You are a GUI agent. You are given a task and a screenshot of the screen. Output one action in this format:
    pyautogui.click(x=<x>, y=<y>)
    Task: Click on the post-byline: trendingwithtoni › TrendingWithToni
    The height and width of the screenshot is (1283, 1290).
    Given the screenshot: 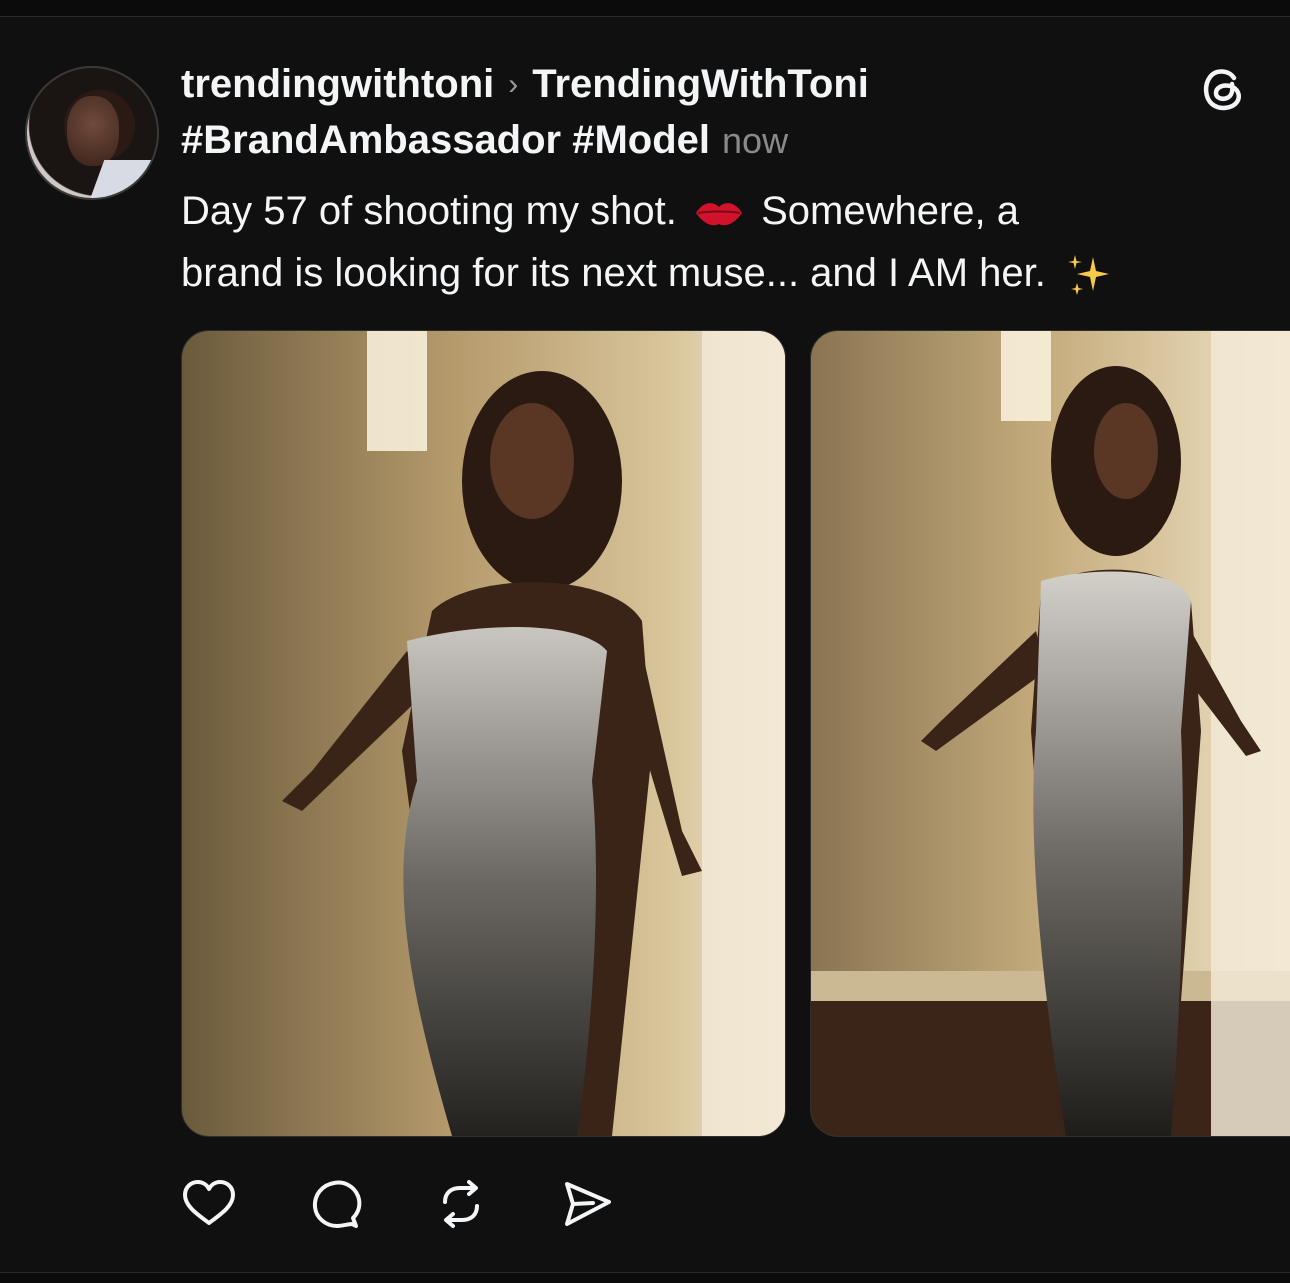 What is the action you would take?
    pyautogui.click(x=686, y=86)
    